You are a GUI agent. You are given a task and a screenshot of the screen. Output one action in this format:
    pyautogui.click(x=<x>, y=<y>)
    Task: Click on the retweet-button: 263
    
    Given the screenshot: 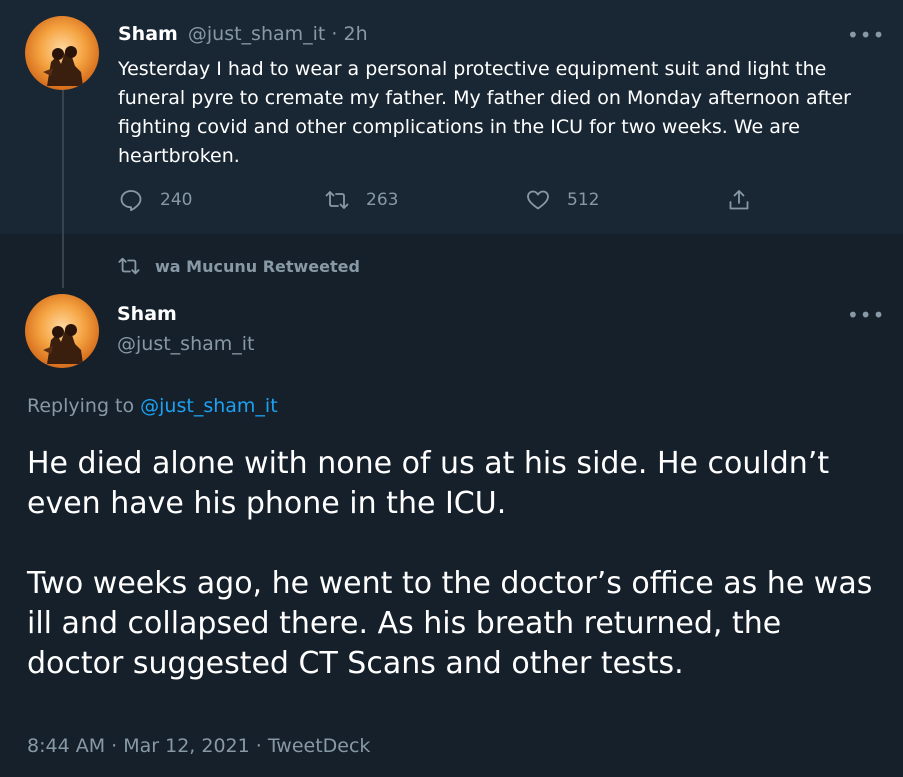 What is the action you would take?
    pyautogui.click(x=361, y=200)
    